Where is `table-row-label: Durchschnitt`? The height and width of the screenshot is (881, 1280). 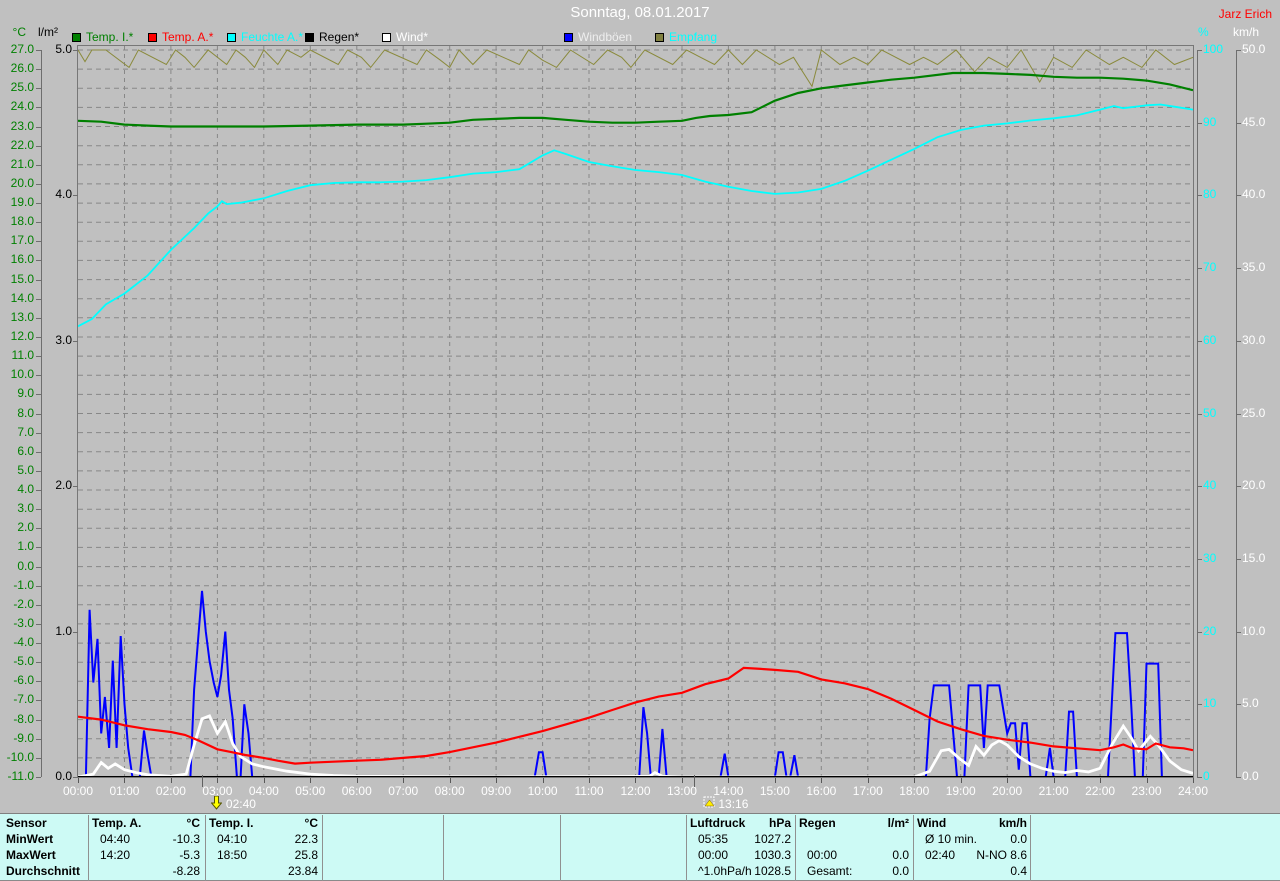 table-row-label: Durchschnitt is located at coordinates (43, 871).